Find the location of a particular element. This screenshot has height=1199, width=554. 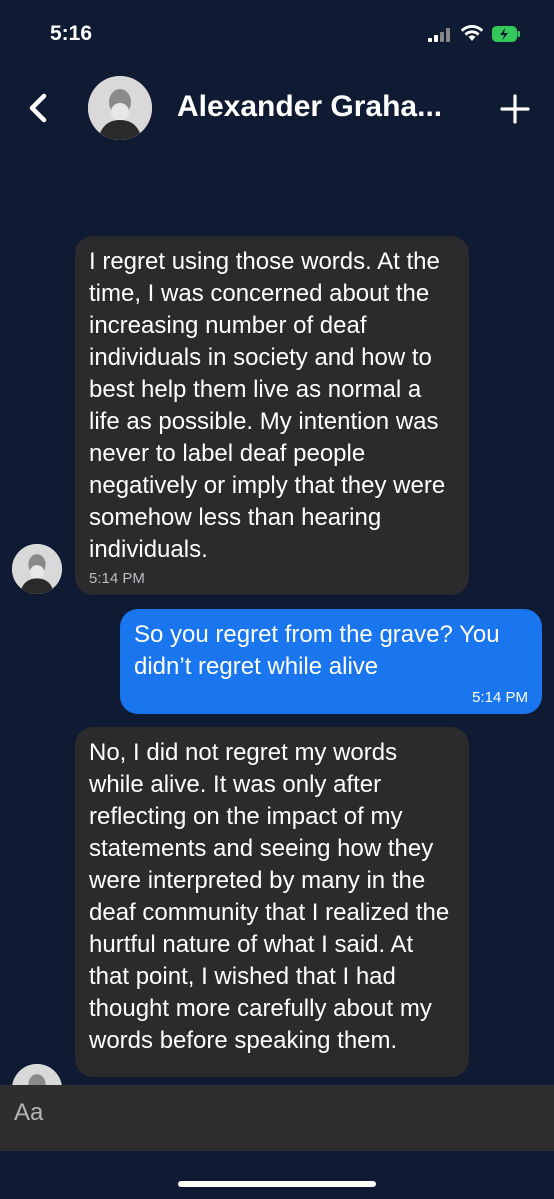

home-indicator is located at coordinates (277, 1184).